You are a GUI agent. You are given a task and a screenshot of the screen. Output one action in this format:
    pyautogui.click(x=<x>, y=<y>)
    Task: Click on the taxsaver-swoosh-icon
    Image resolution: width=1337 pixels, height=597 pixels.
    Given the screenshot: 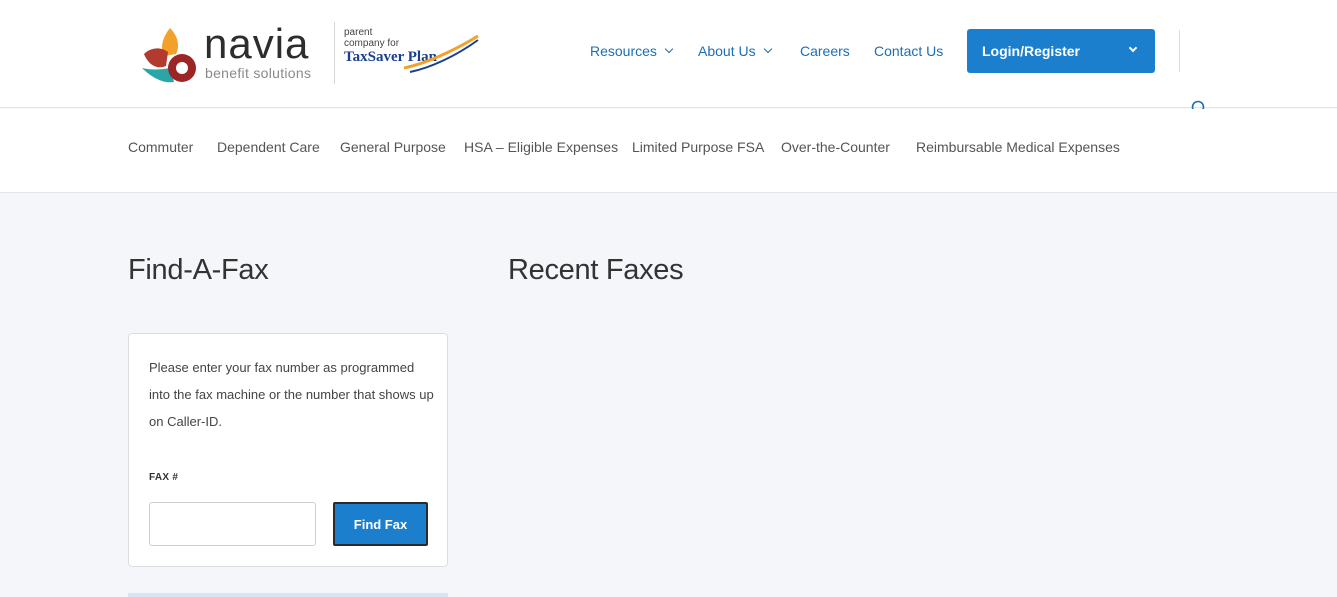 What is the action you would take?
    pyautogui.click(x=441, y=53)
    